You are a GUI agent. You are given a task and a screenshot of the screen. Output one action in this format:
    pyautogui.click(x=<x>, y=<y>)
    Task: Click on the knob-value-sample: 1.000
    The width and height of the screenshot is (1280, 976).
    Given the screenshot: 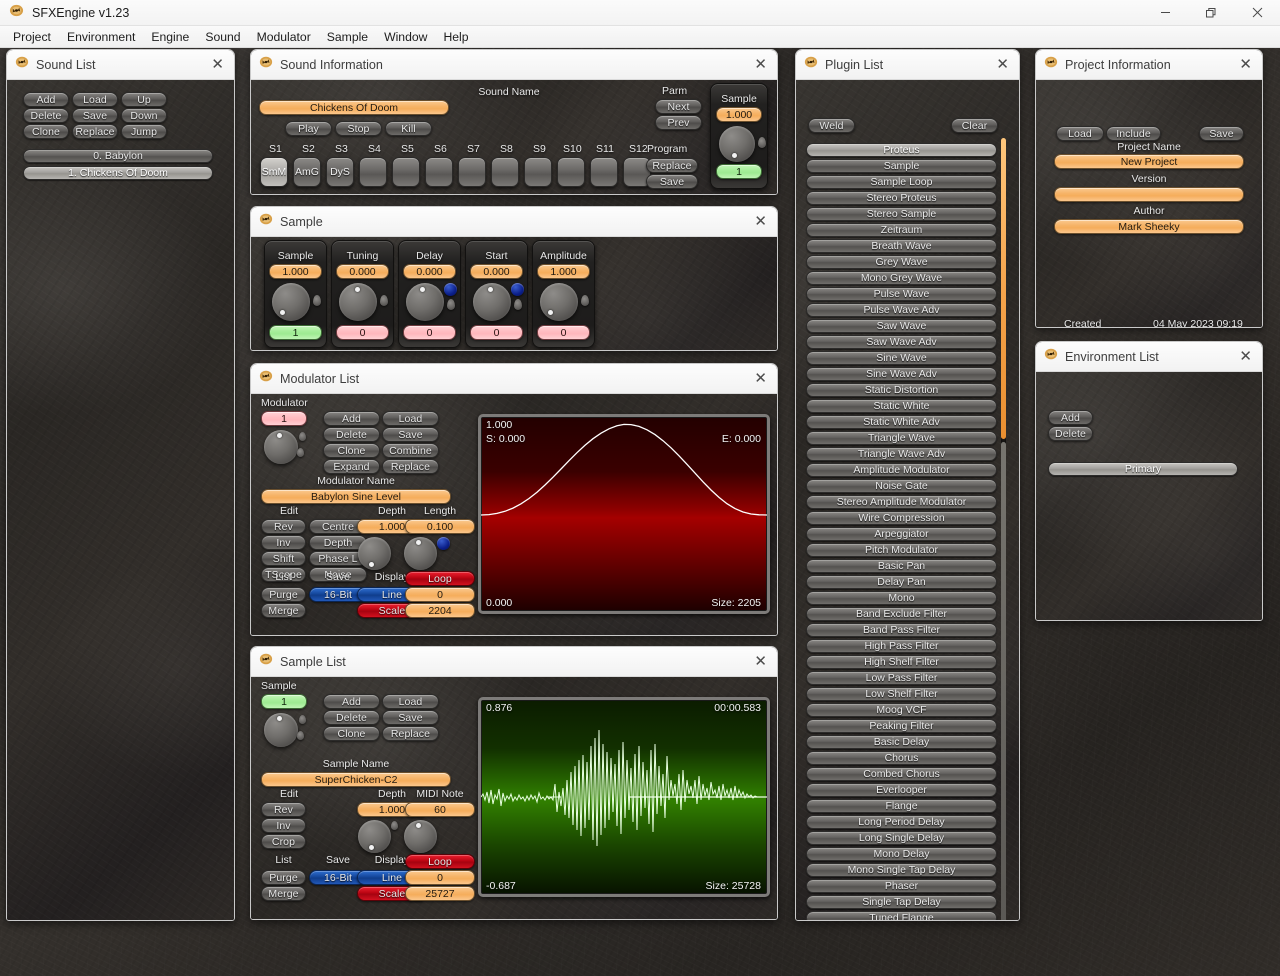 What is the action you would take?
    pyautogui.click(x=295, y=271)
    